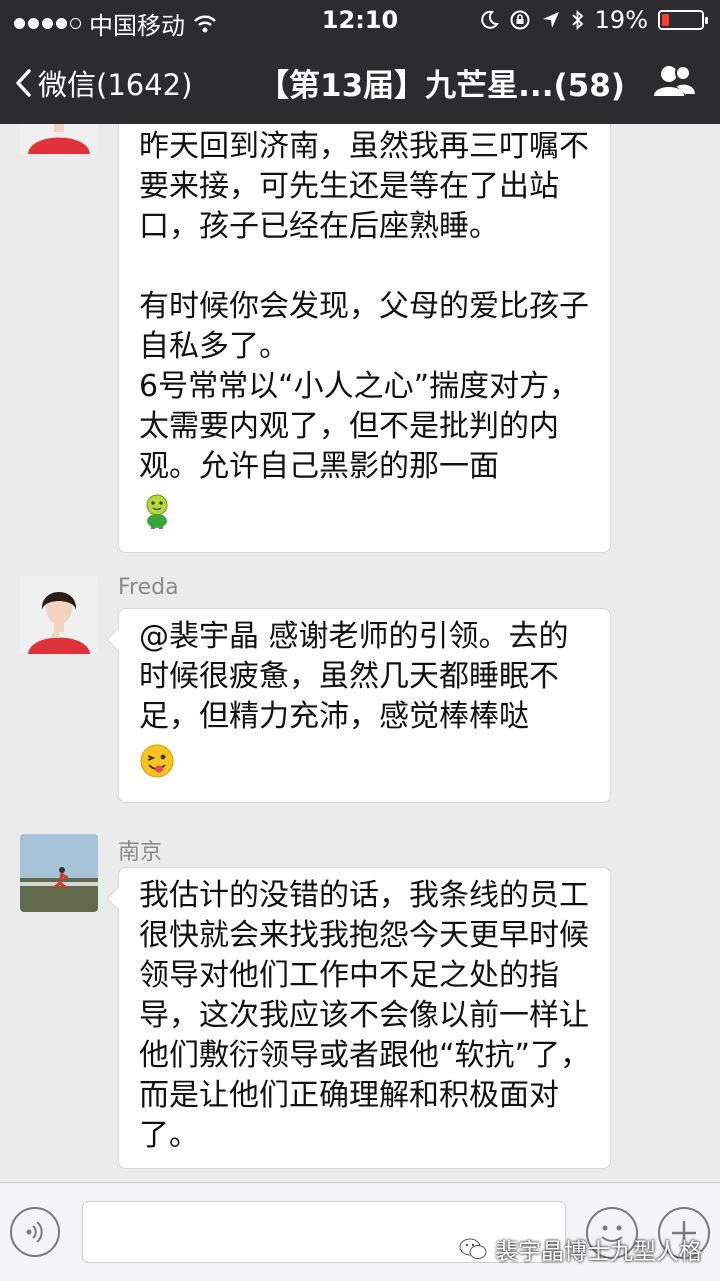 The height and width of the screenshot is (1281, 720). What do you see at coordinates (665, 20) in the screenshot?
I see `battery-level` at bounding box center [665, 20].